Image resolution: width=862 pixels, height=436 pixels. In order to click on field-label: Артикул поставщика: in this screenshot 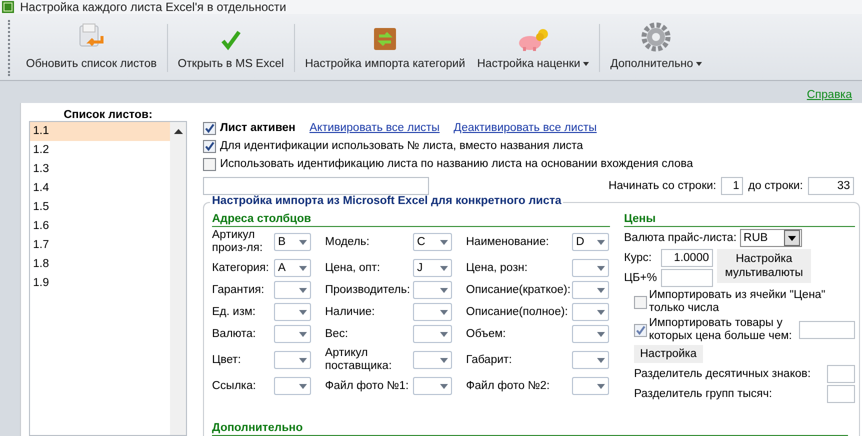, I will do `click(359, 360)`.